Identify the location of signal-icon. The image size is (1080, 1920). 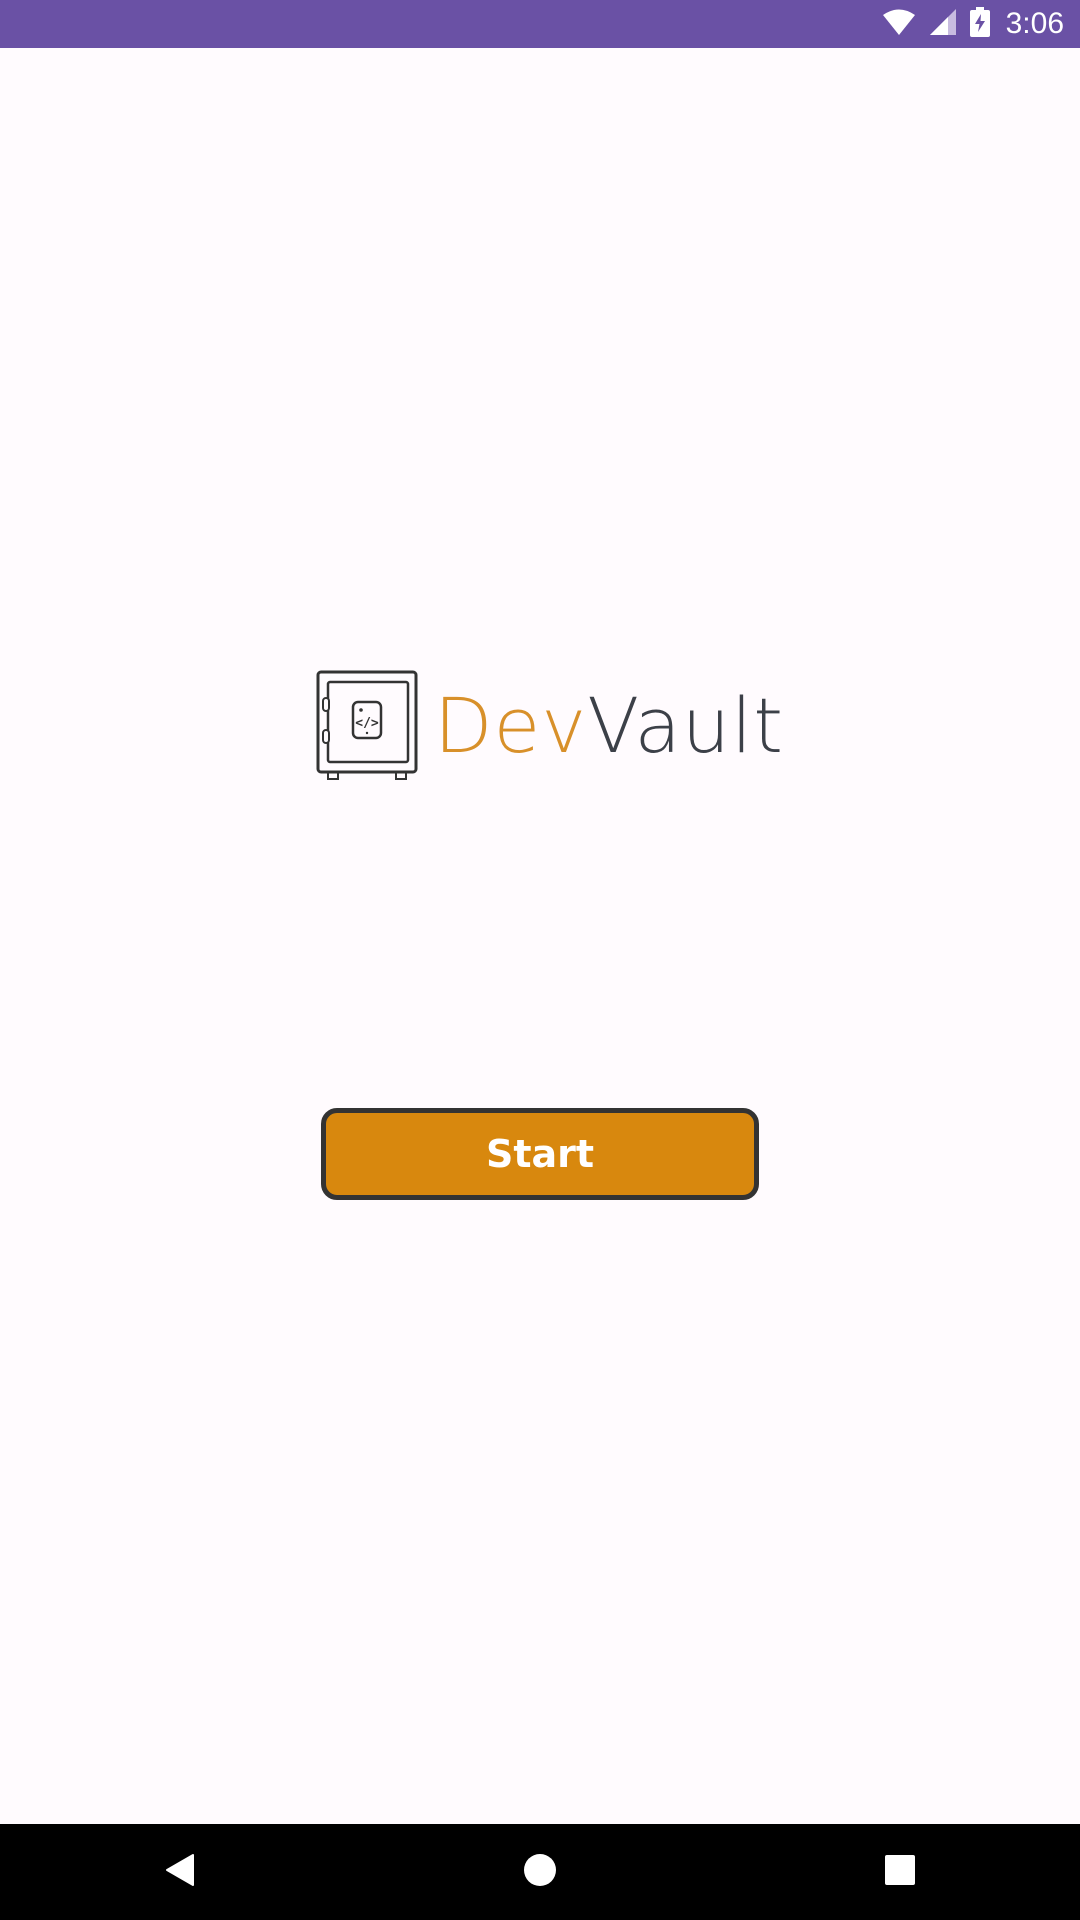
(943, 24).